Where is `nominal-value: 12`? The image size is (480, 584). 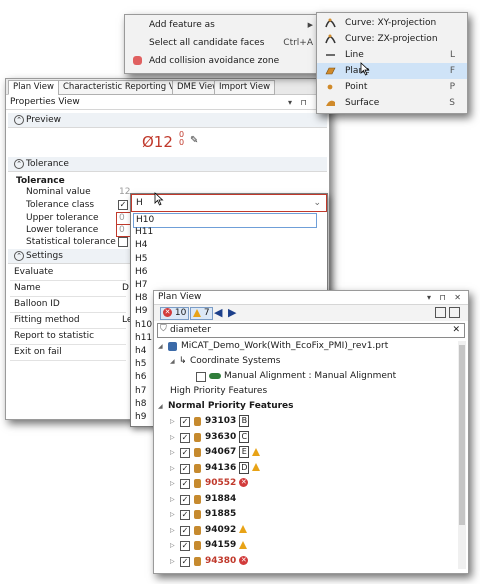
nominal-value: 12 is located at coordinates (124, 192).